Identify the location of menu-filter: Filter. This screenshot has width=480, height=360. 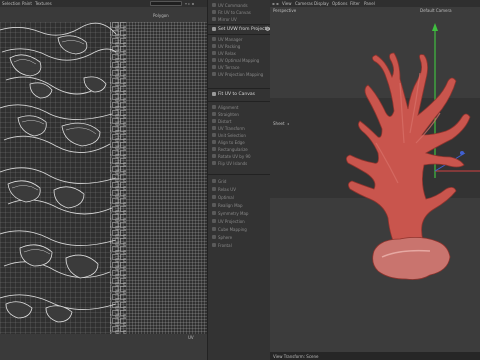
(355, 3).